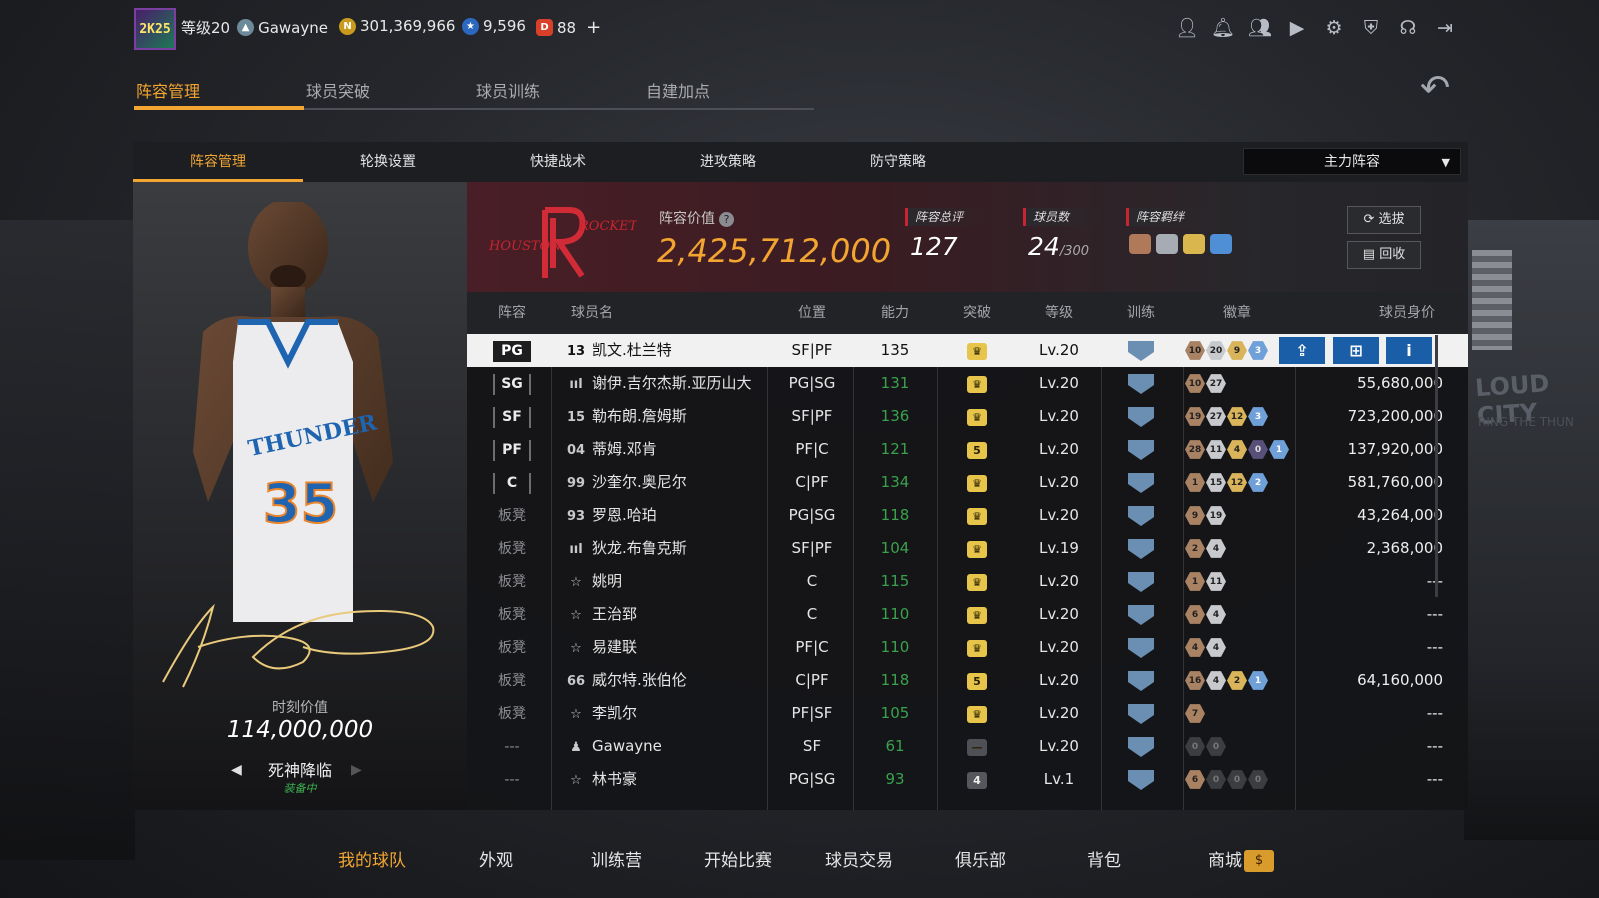 The image size is (1599, 898). What do you see at coordinates (1409, 350) in the screenshot?
I see `info-icon: i` at bounding box center [1409, 350].